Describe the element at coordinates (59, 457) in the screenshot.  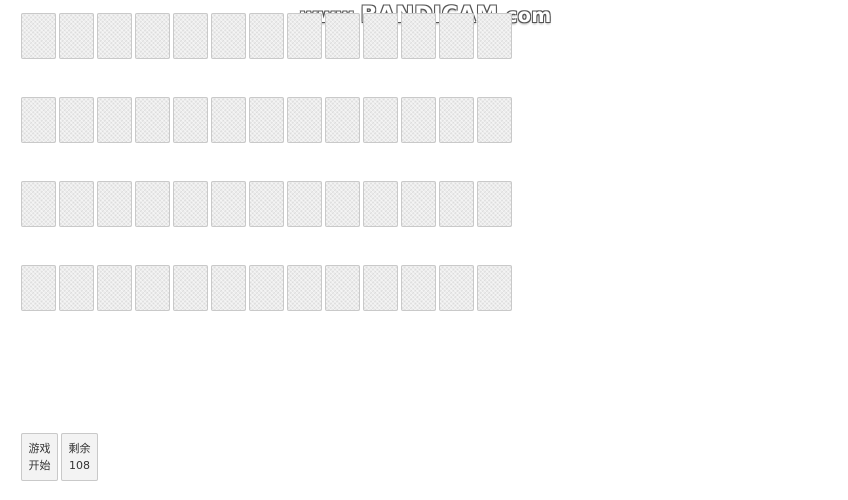
I see `controls-bar: 游戏 开始 剩余 108` at that location.